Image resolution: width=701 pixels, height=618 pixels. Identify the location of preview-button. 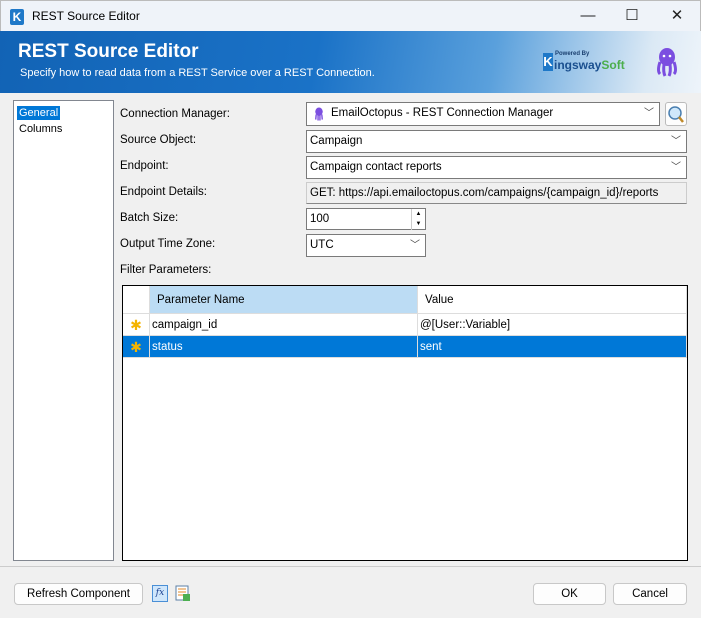
(676, 114).